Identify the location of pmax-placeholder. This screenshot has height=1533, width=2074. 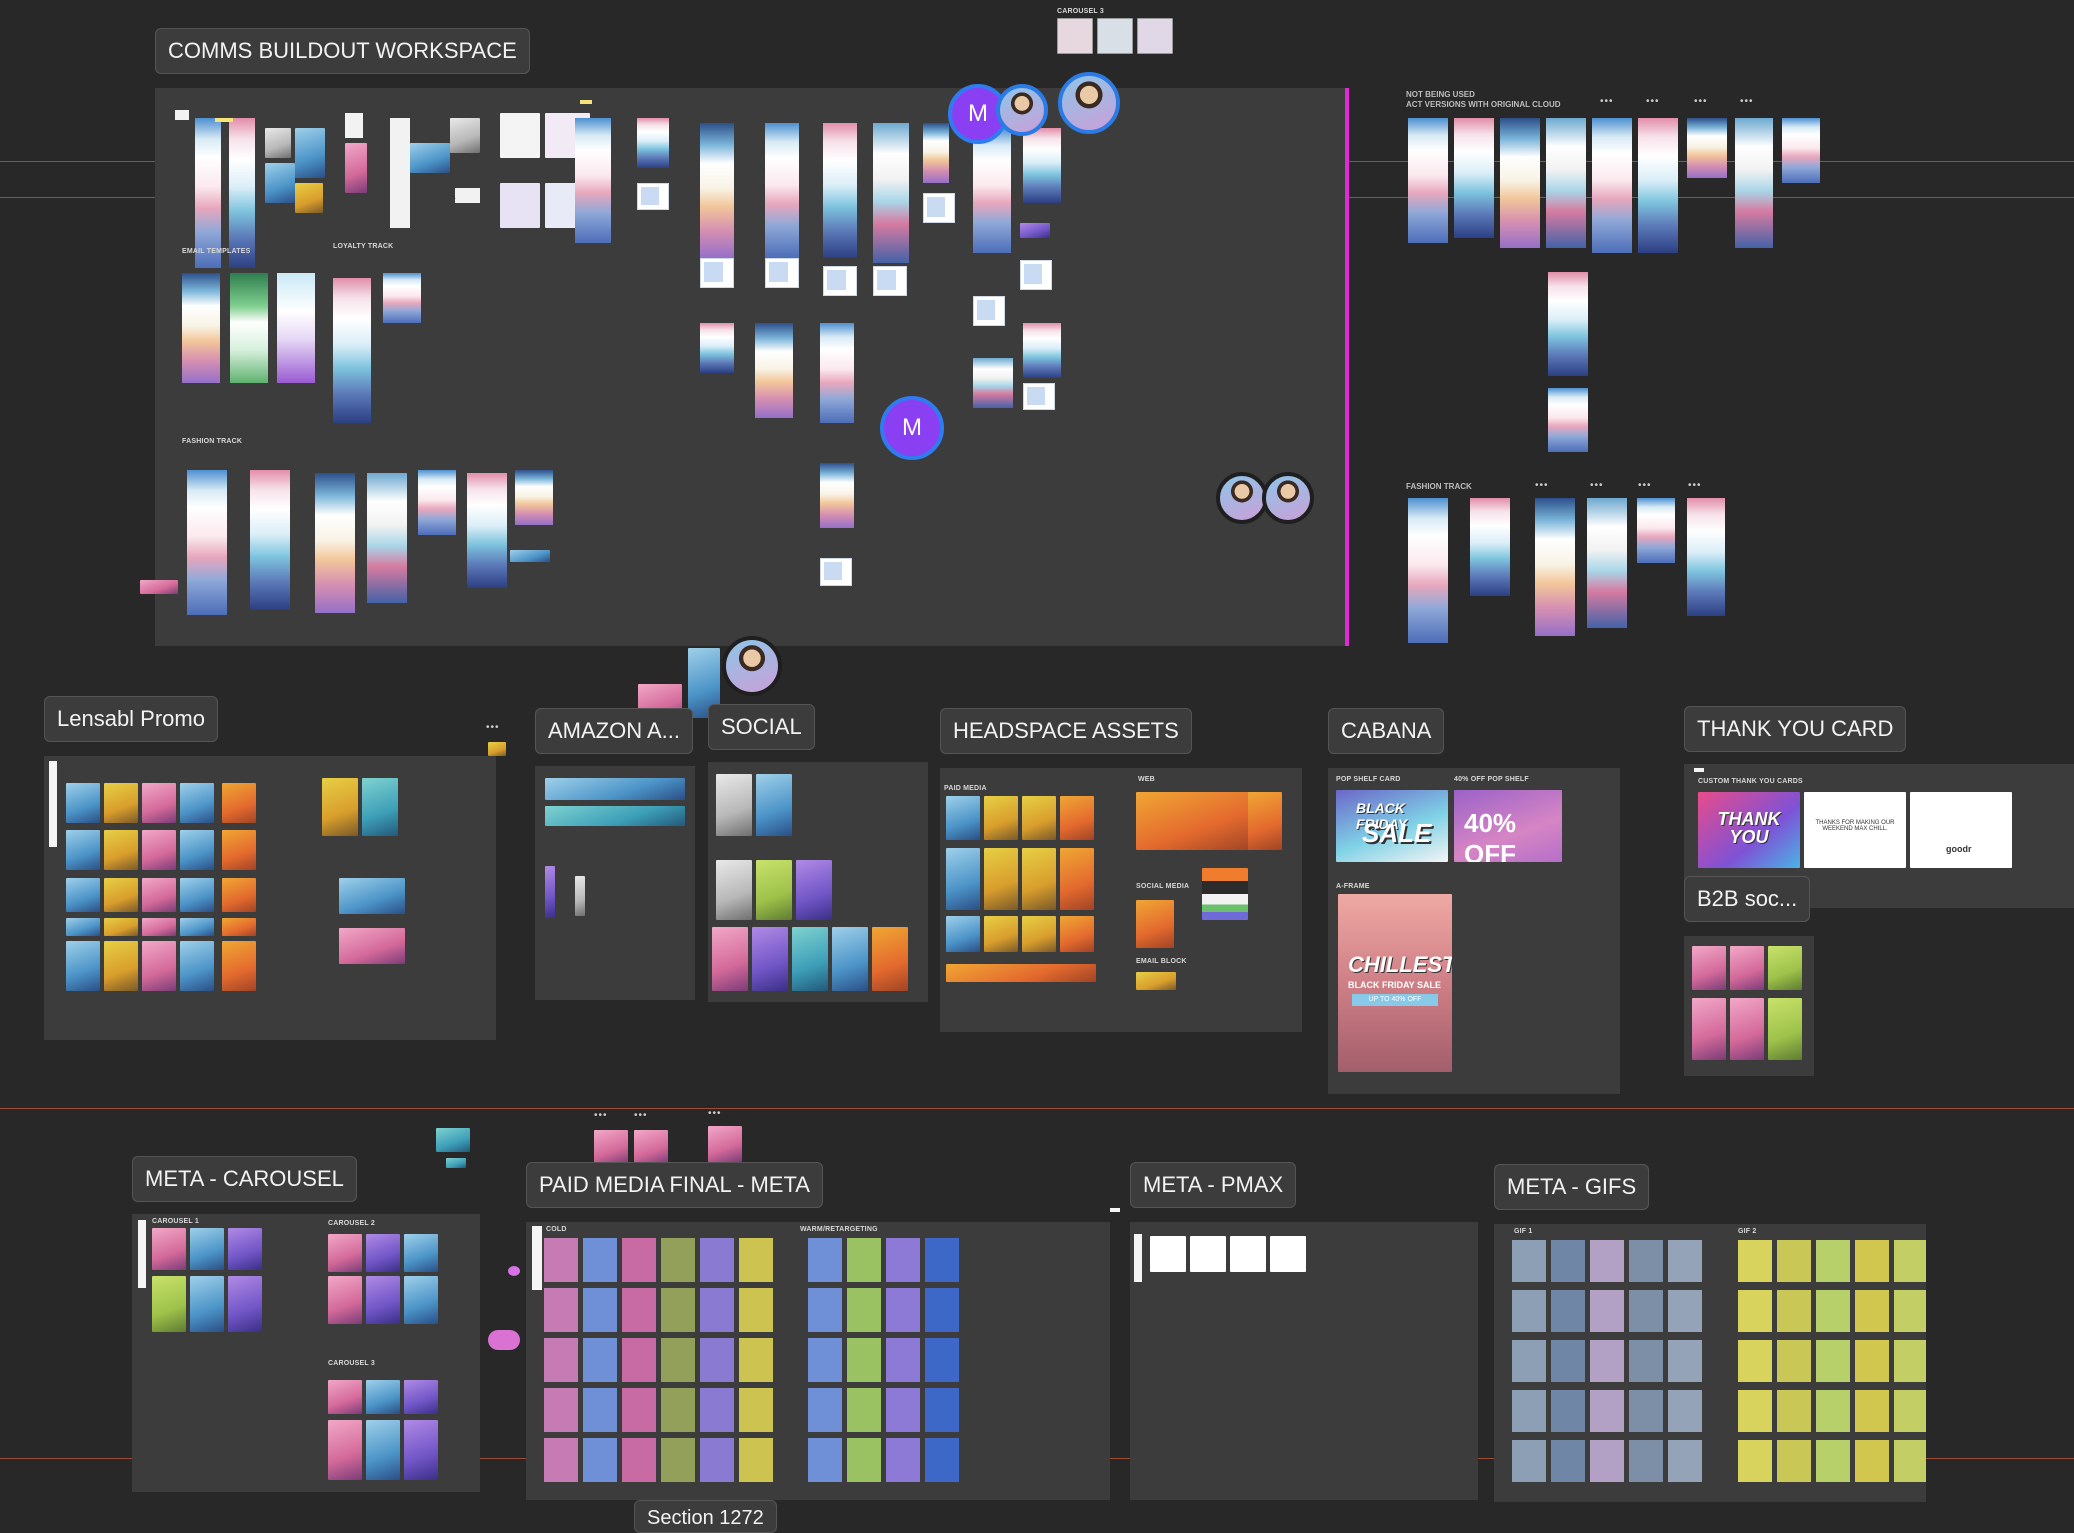
(1168, 1254).